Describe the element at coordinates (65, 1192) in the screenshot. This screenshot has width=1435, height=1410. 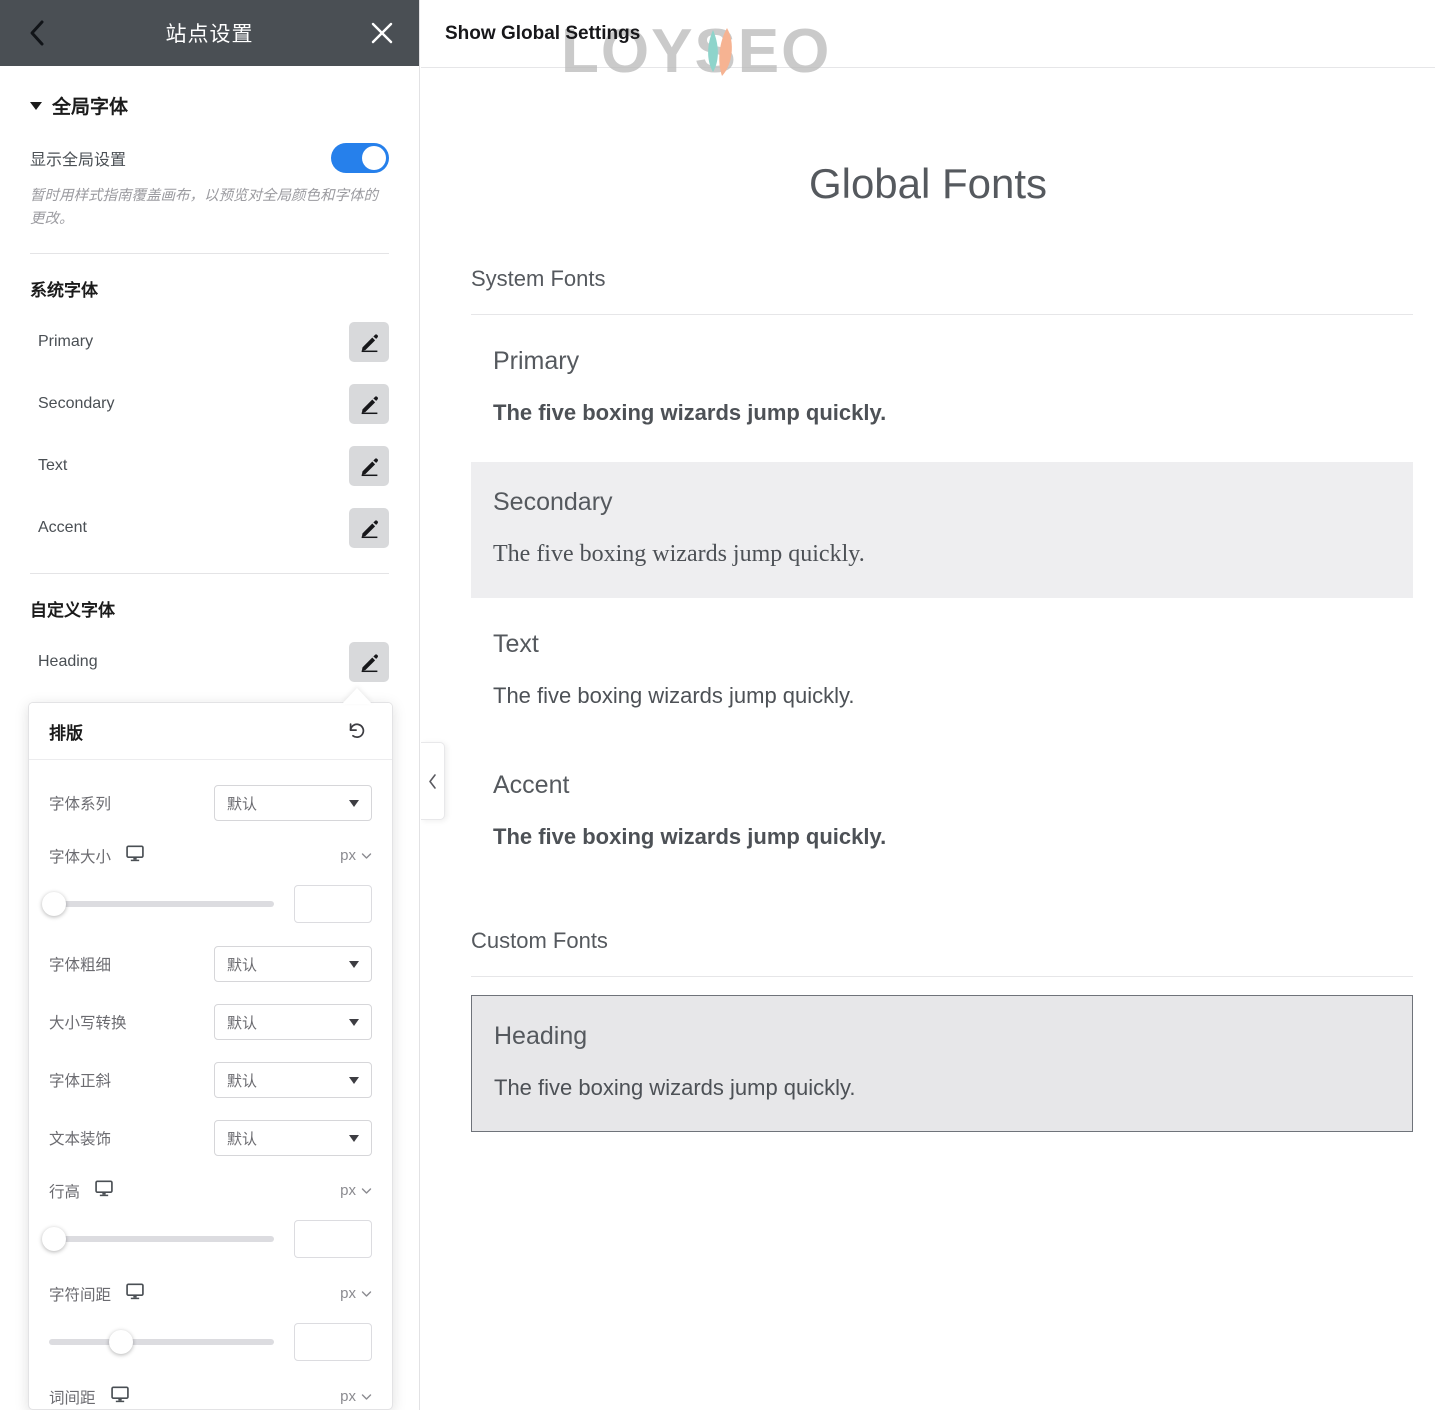
I see `line-height-label: 行高` at that location.